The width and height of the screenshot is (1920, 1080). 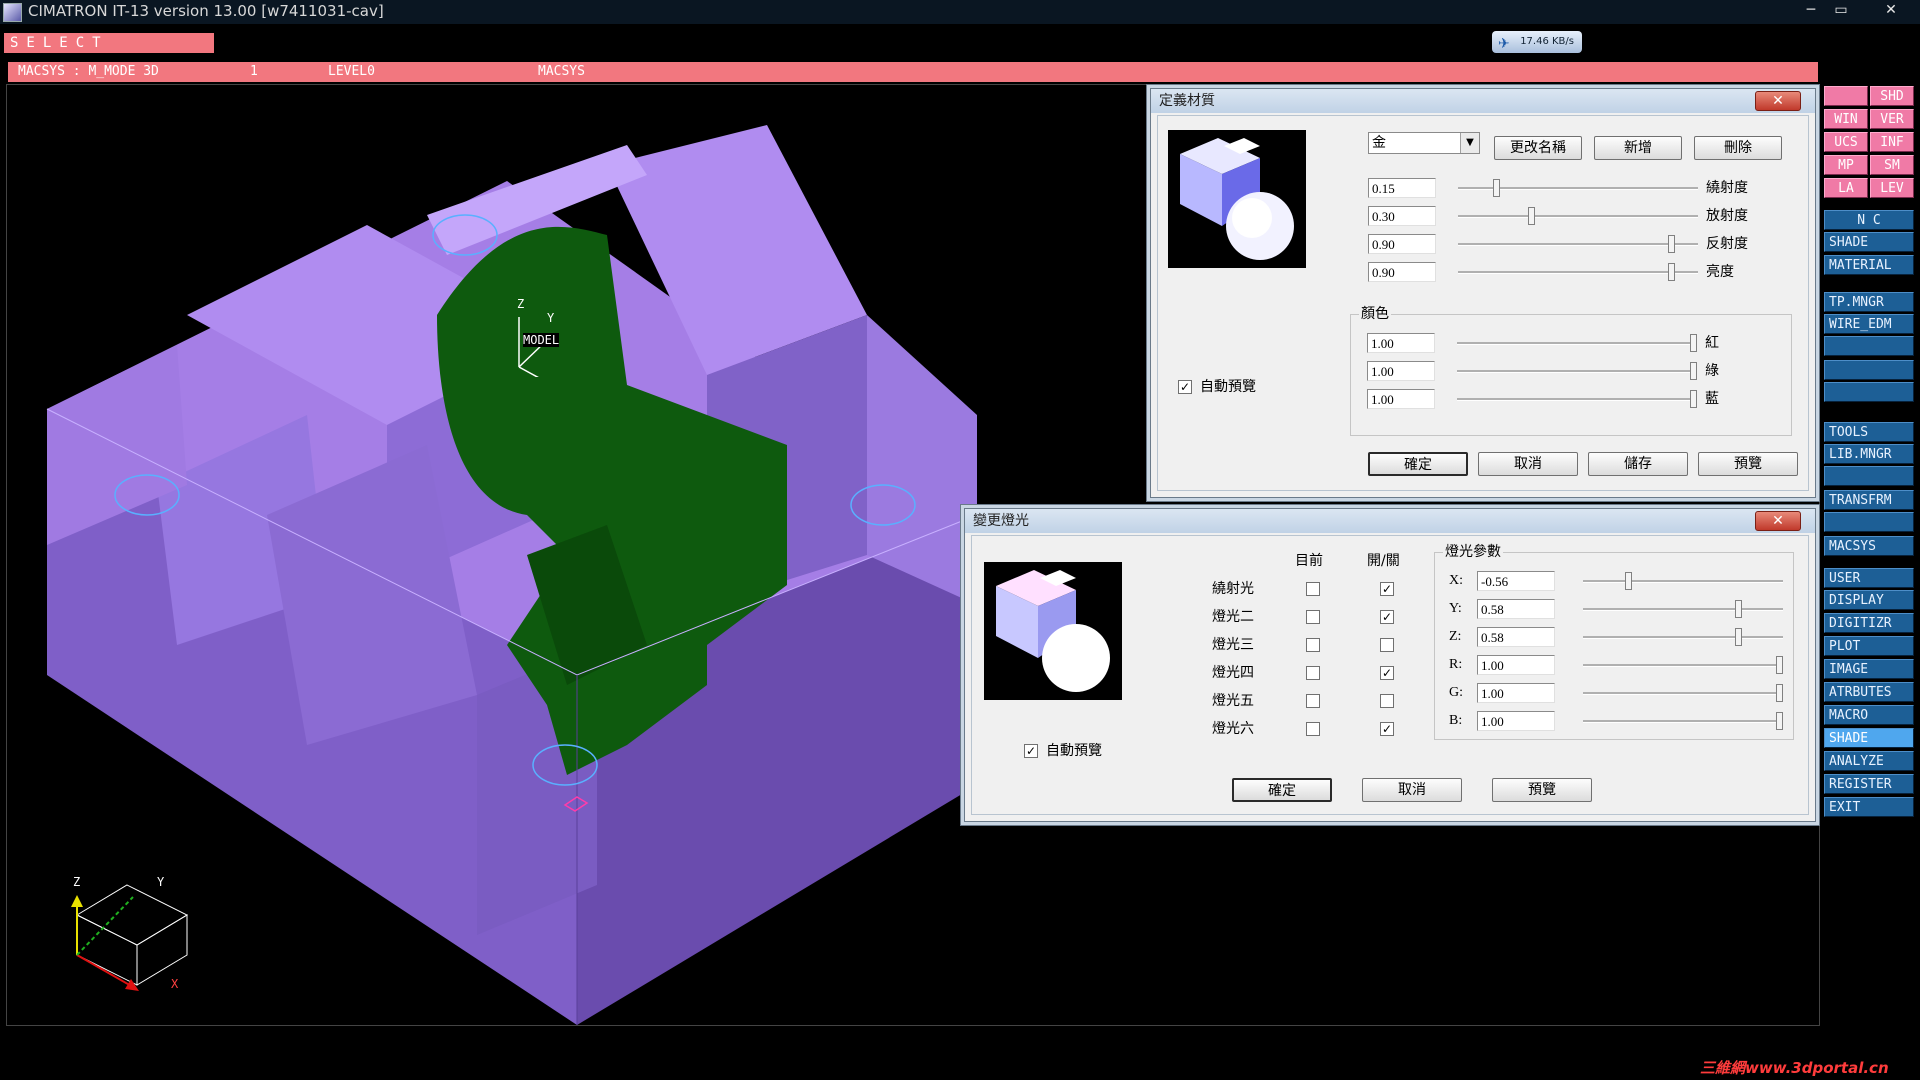 What do you see at coordinates (1516, 581) in the screenshot?
I see `light-param-field: -0.56` at bounding box center [1516, 581].